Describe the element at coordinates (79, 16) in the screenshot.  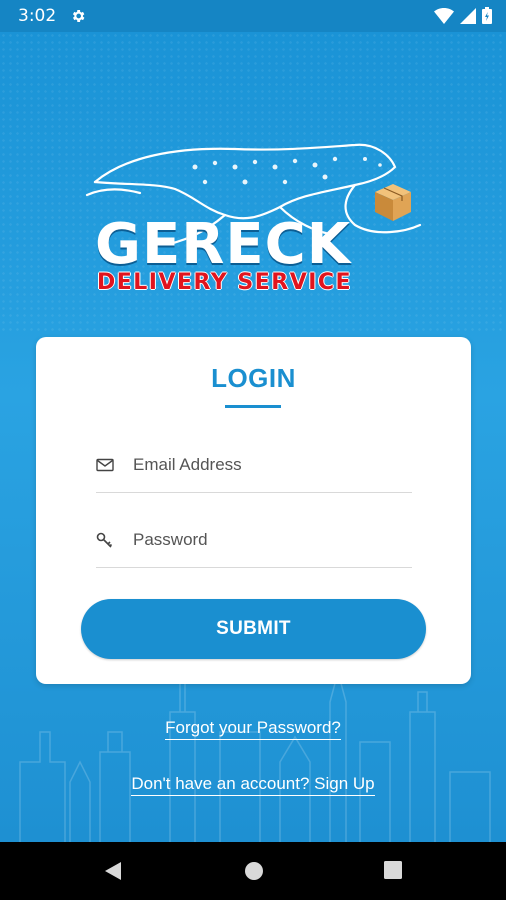
I see `gear-icon` at that location.